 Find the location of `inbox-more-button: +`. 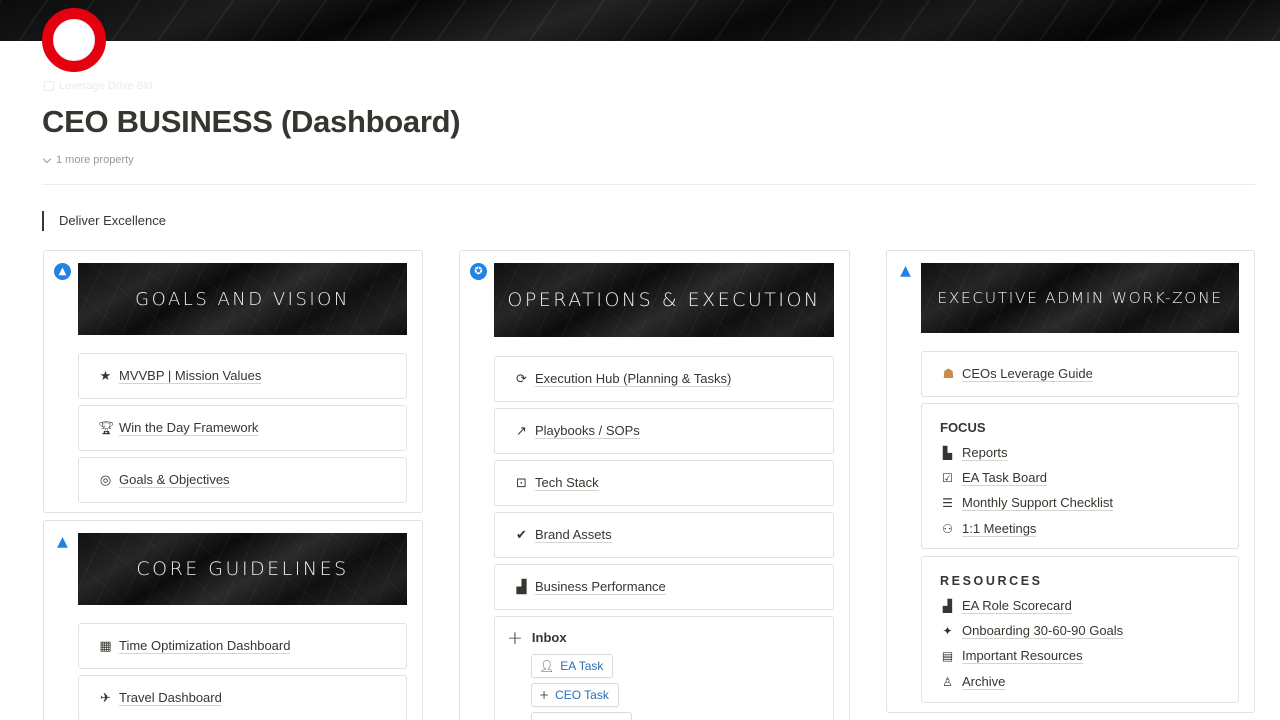

inbox-more-button: + is located at coordinates (581, 716).